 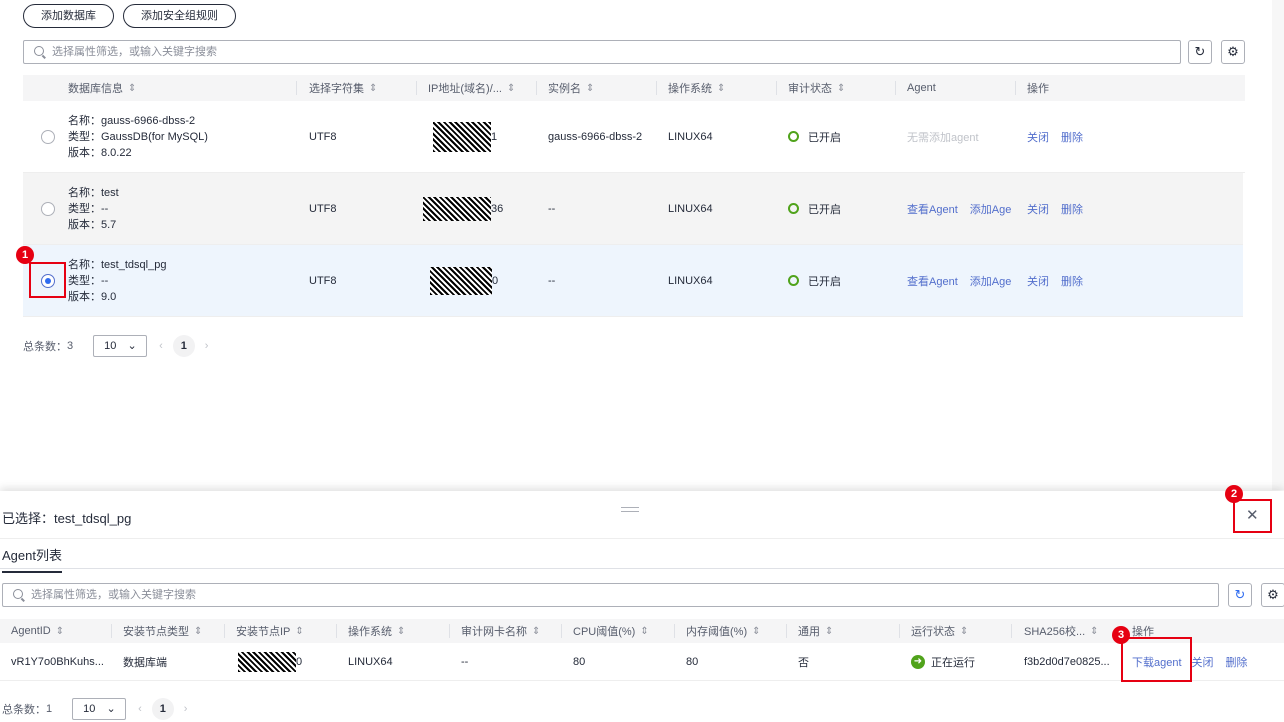 What do you see at coordinates (723, 631) in the screenshot?
I see `col-mem: 内存阈值(%) ⇕` at bounding box center [723, 631].